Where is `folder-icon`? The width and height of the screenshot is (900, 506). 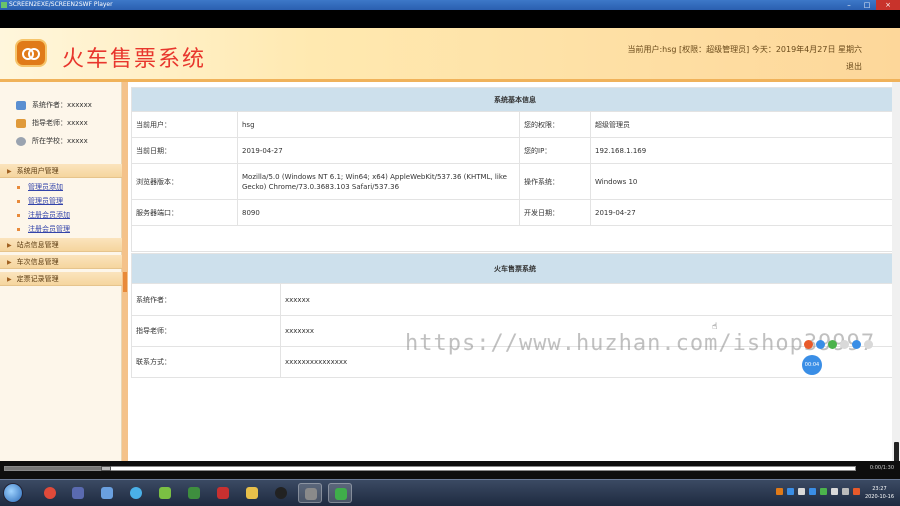
folder-icon is located at coordinates (252, 493).